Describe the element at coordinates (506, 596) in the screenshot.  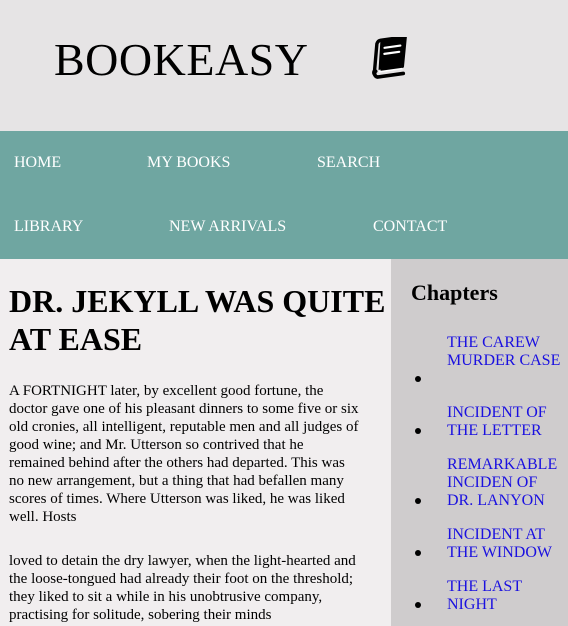
I see `chapter-link: THE LAST NIGHT` at that location.